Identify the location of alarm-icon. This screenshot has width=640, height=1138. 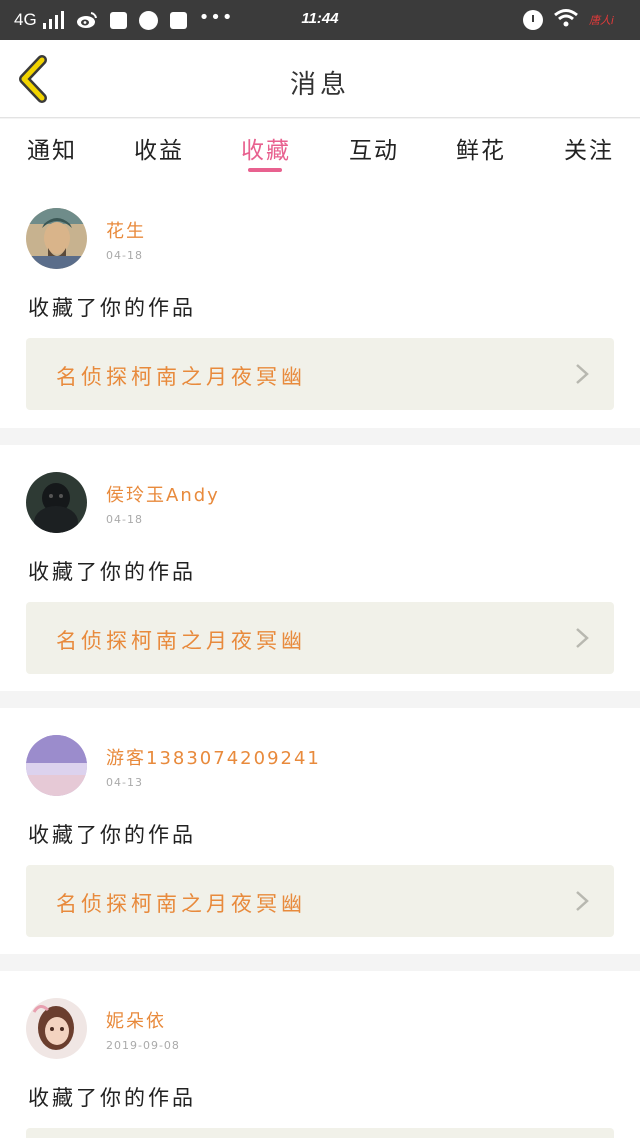
(532, 20).